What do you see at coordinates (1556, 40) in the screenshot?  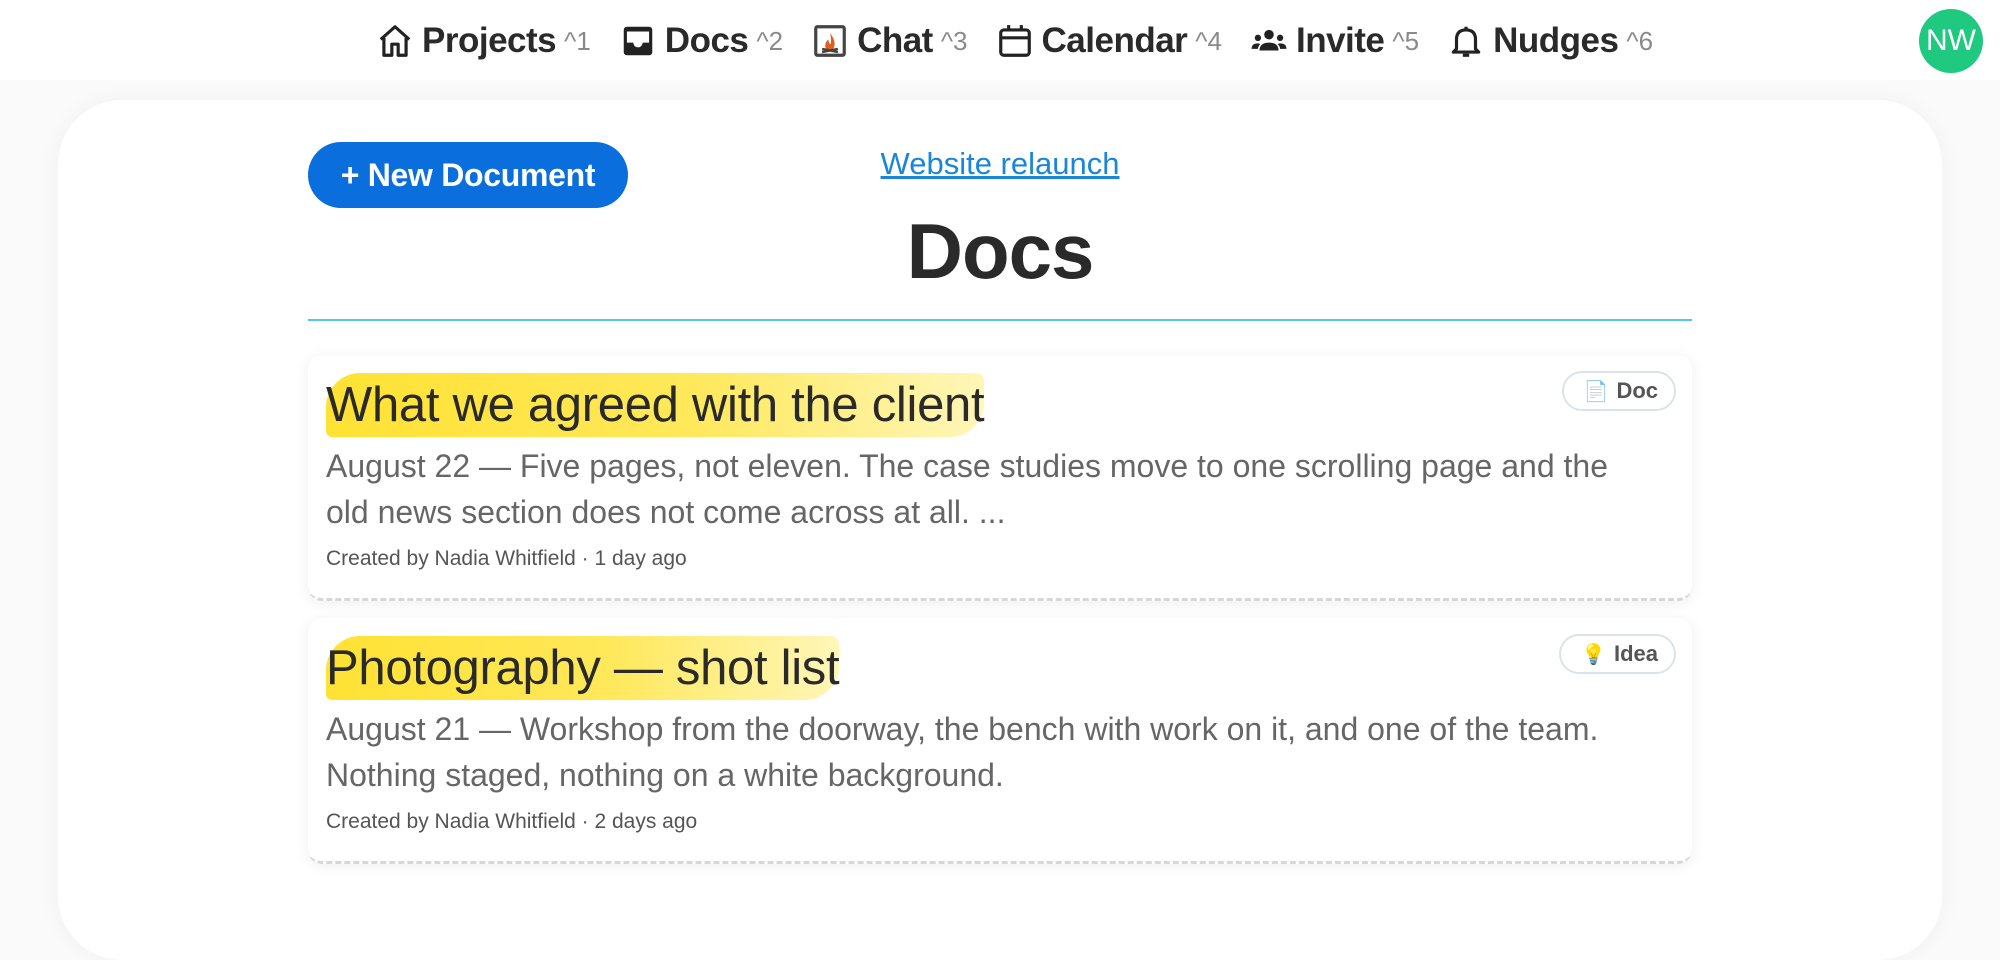 I see `nav-label: Nudges` at bounding box center [1556, 40].